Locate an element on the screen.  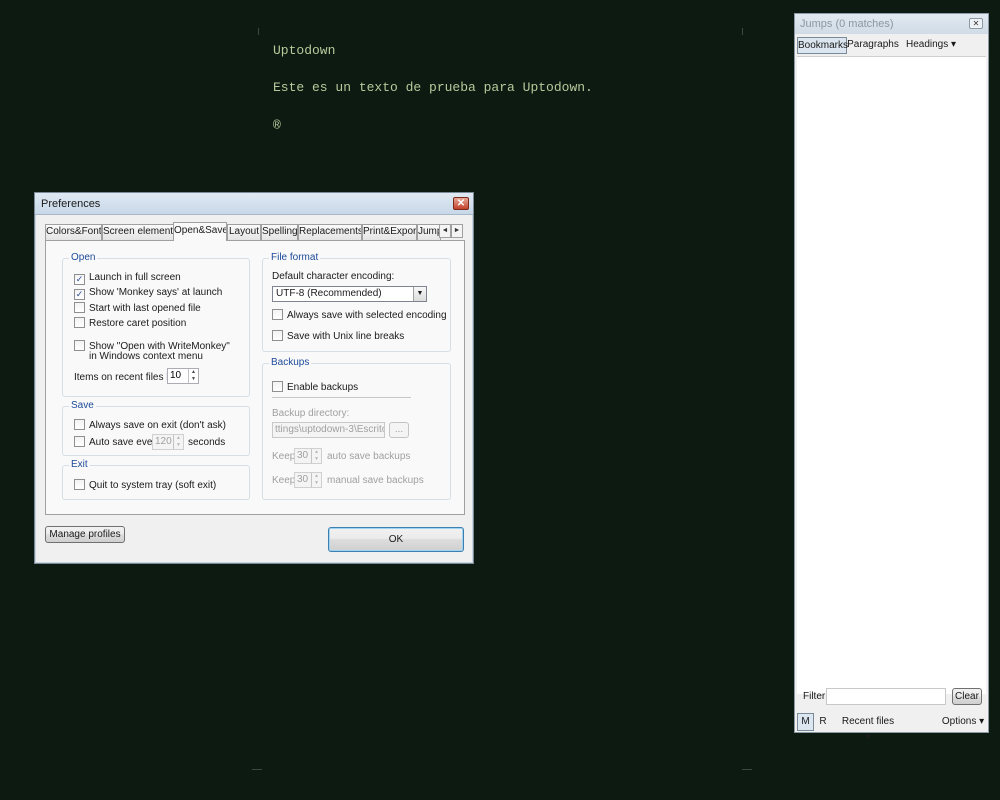
encoding-selected-value: UTF-8 (Recommended) is located at coordinates (329, 293).